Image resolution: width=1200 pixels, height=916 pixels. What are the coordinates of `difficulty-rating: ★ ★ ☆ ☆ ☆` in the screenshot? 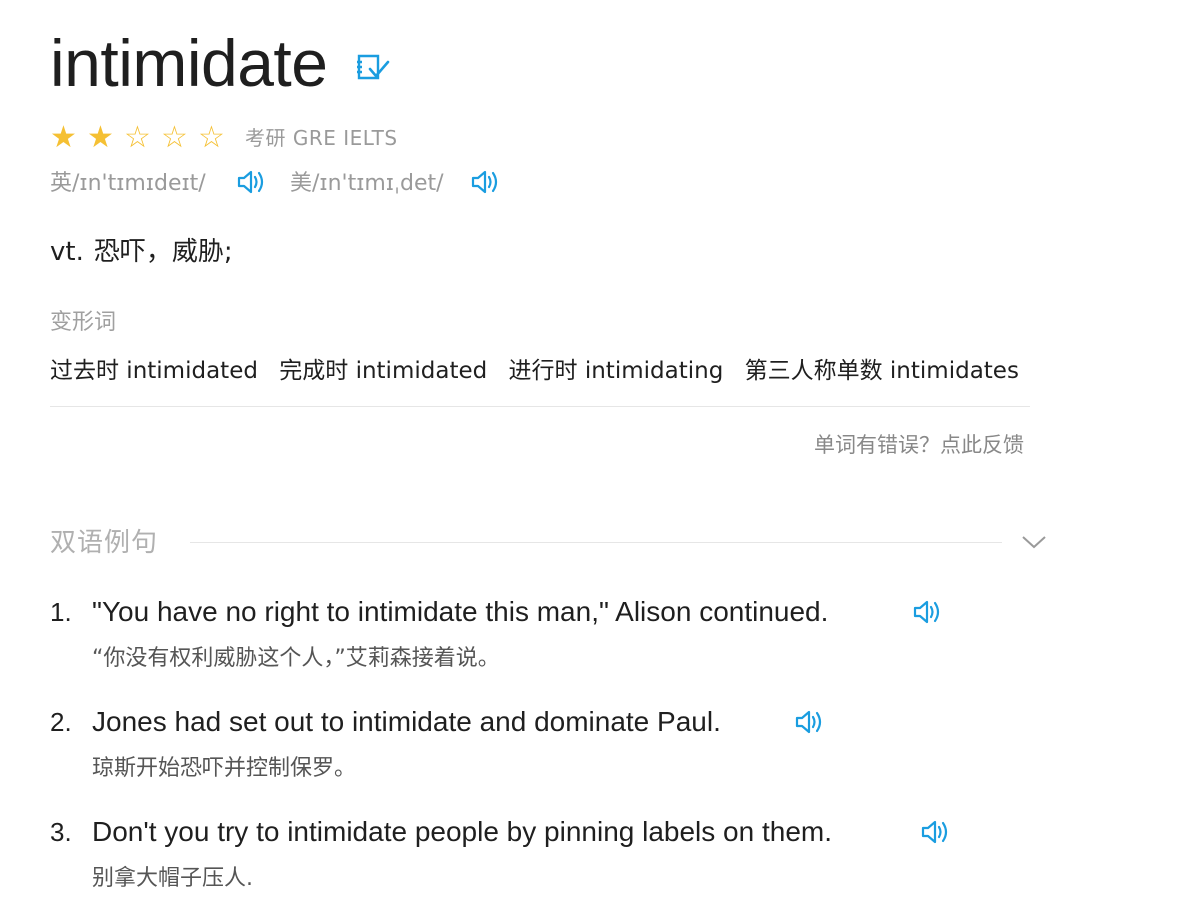 It's located at (142, 138).